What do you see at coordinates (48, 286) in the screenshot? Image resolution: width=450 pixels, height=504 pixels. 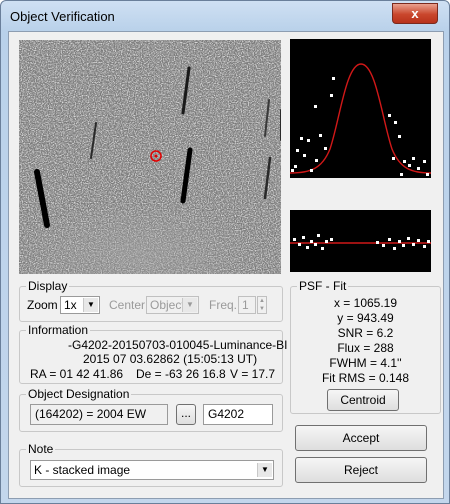 I see `display-legend: Display` at bounding box center [48, 286].